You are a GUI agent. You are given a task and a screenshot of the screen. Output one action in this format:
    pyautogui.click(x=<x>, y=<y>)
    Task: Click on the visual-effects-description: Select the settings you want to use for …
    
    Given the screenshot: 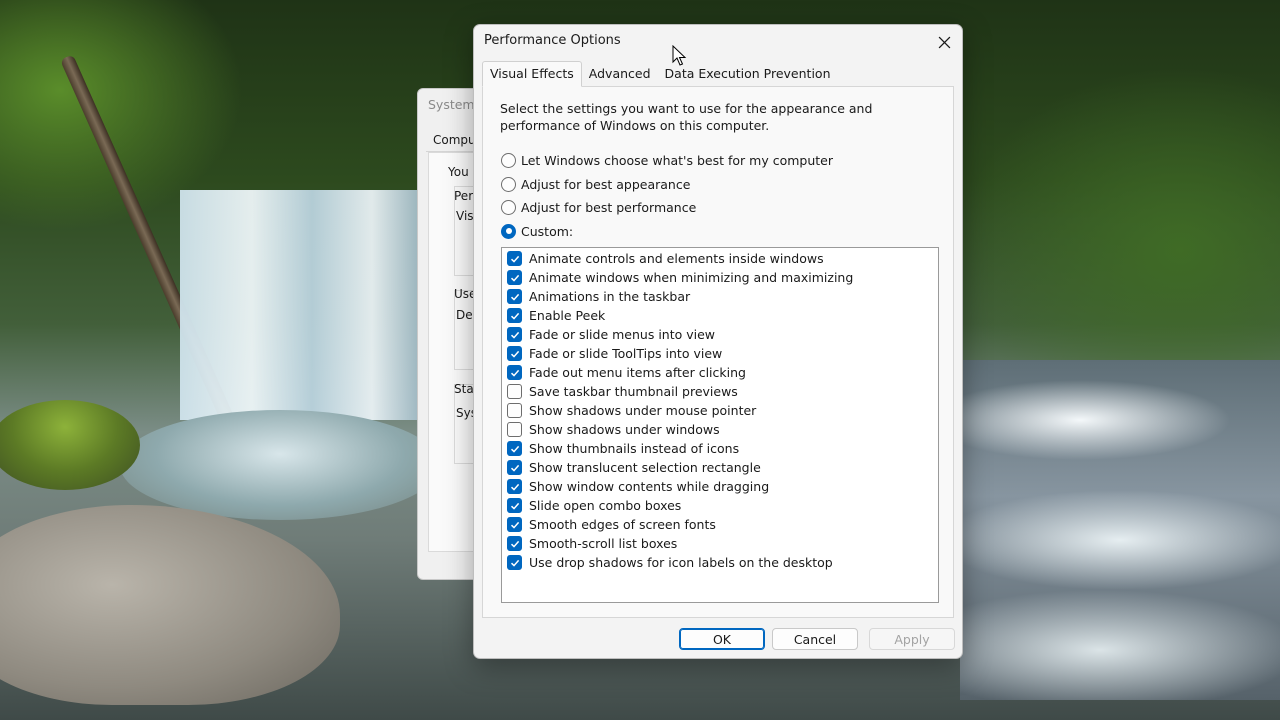 What is the action you would take?
    pyautogui.click(x=686, y=117)
    